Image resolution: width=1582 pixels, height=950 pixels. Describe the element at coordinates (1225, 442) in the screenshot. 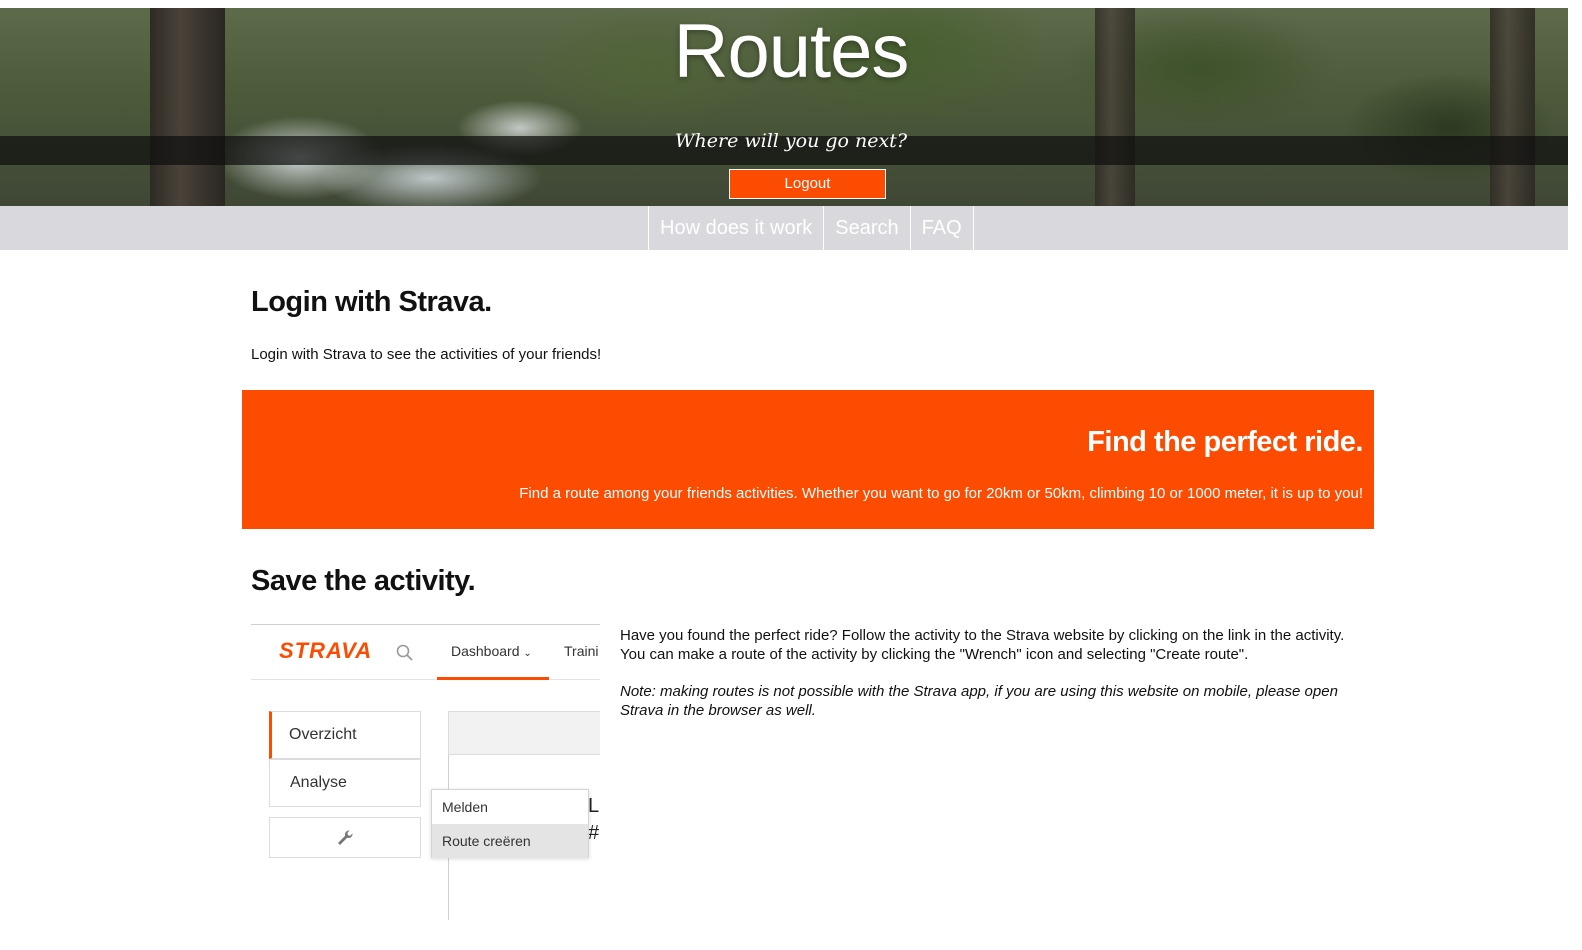

I see `promo-heading: Find the perfect ride.` at that location.